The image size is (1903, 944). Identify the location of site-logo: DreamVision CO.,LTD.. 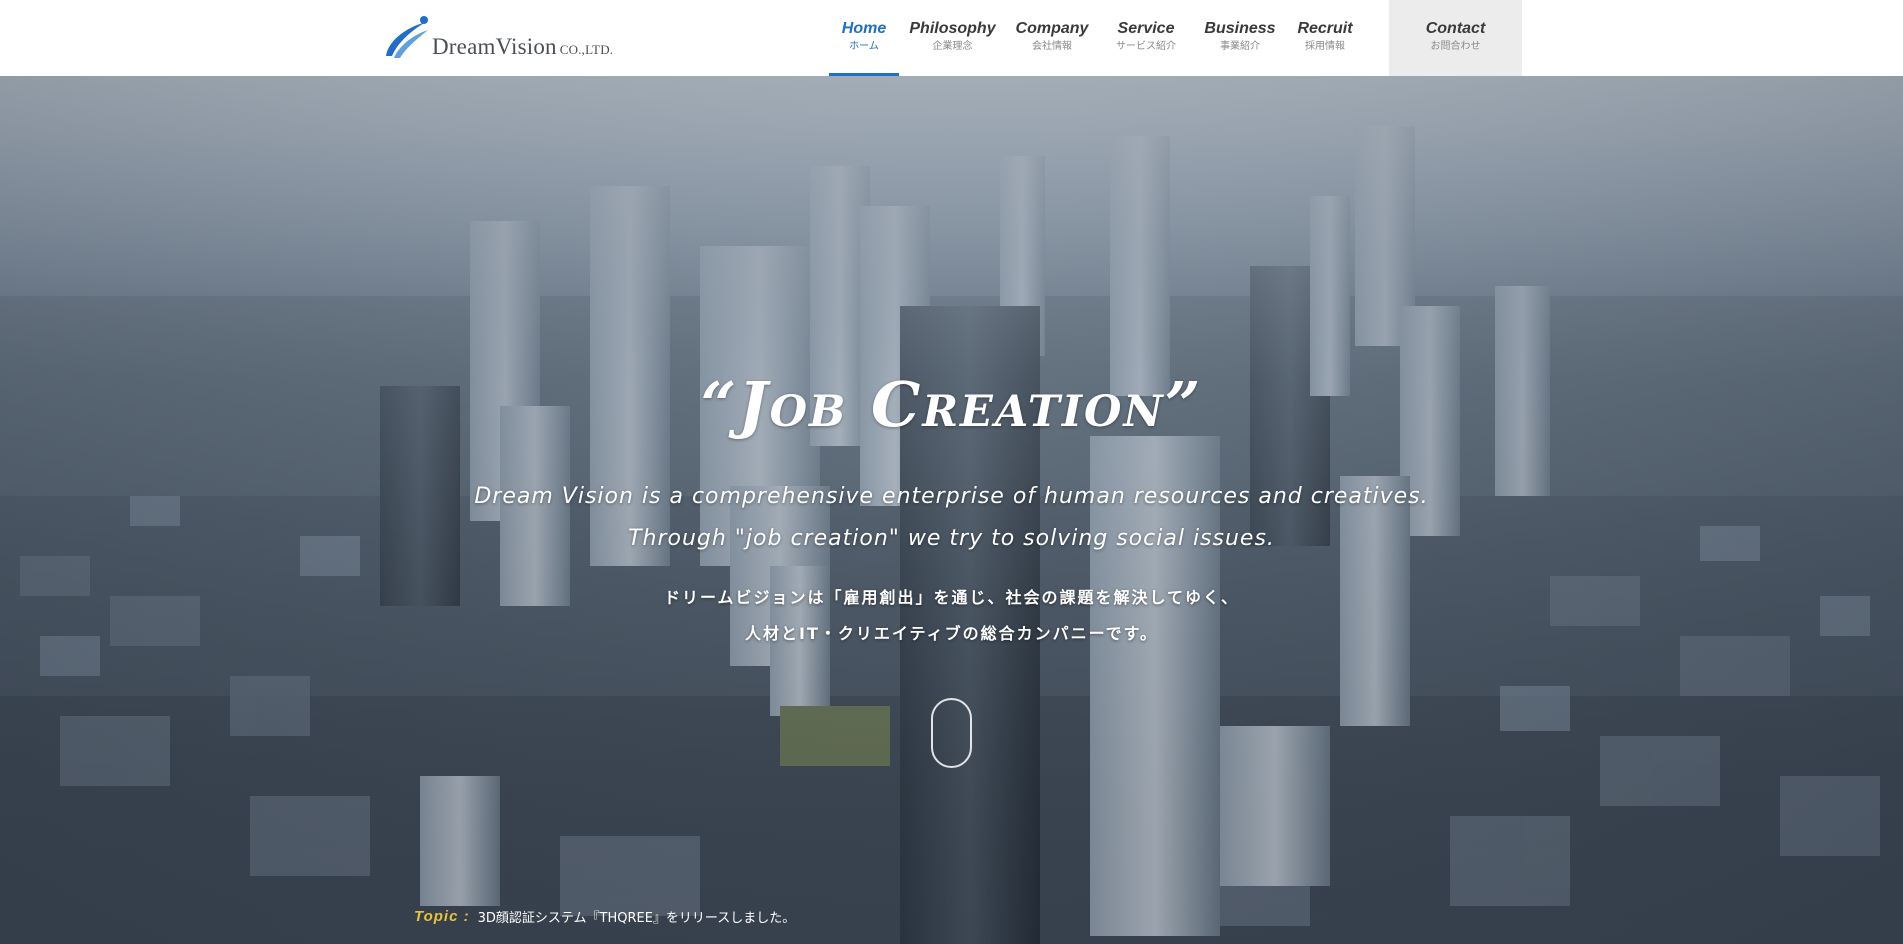
(497, 37).